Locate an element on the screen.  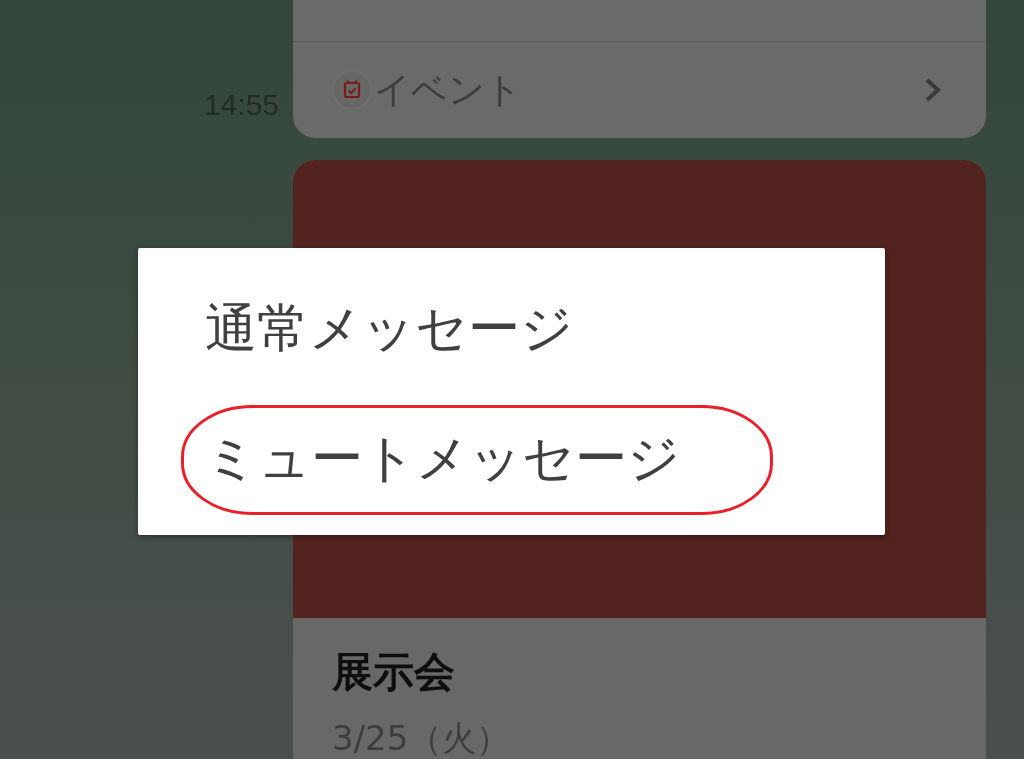
menu-item: 通常メッセージ is located at coordinates (511, 328).